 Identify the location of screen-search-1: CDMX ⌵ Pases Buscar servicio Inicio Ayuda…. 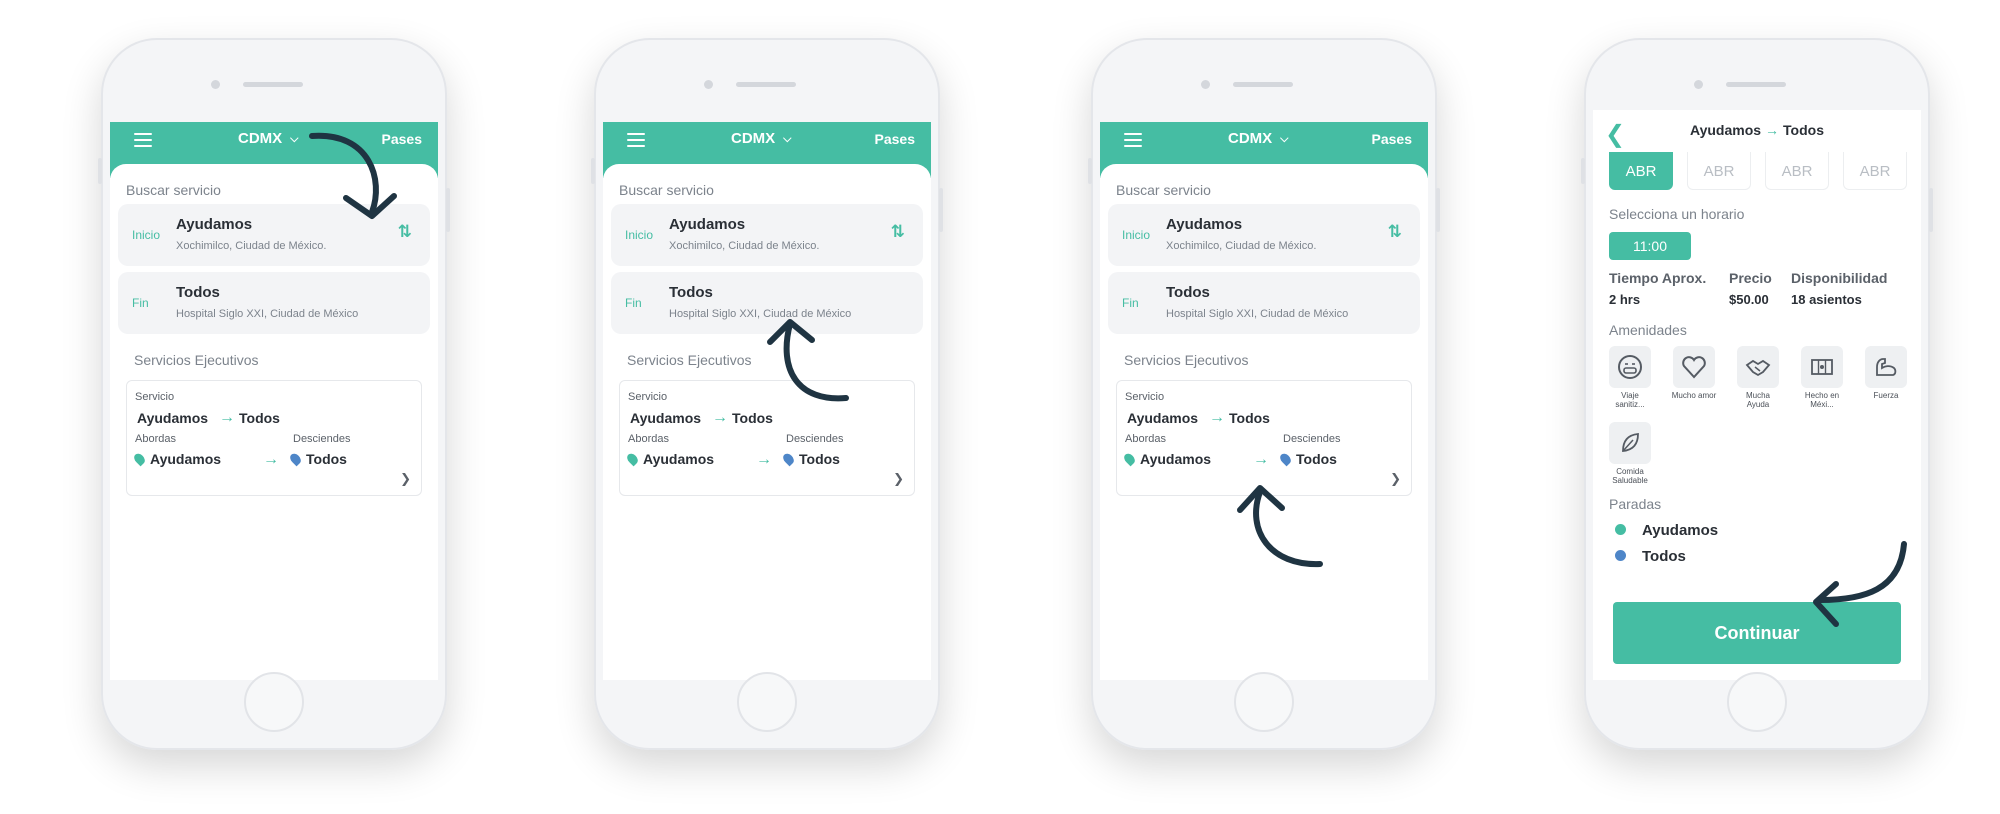
(274, 401).